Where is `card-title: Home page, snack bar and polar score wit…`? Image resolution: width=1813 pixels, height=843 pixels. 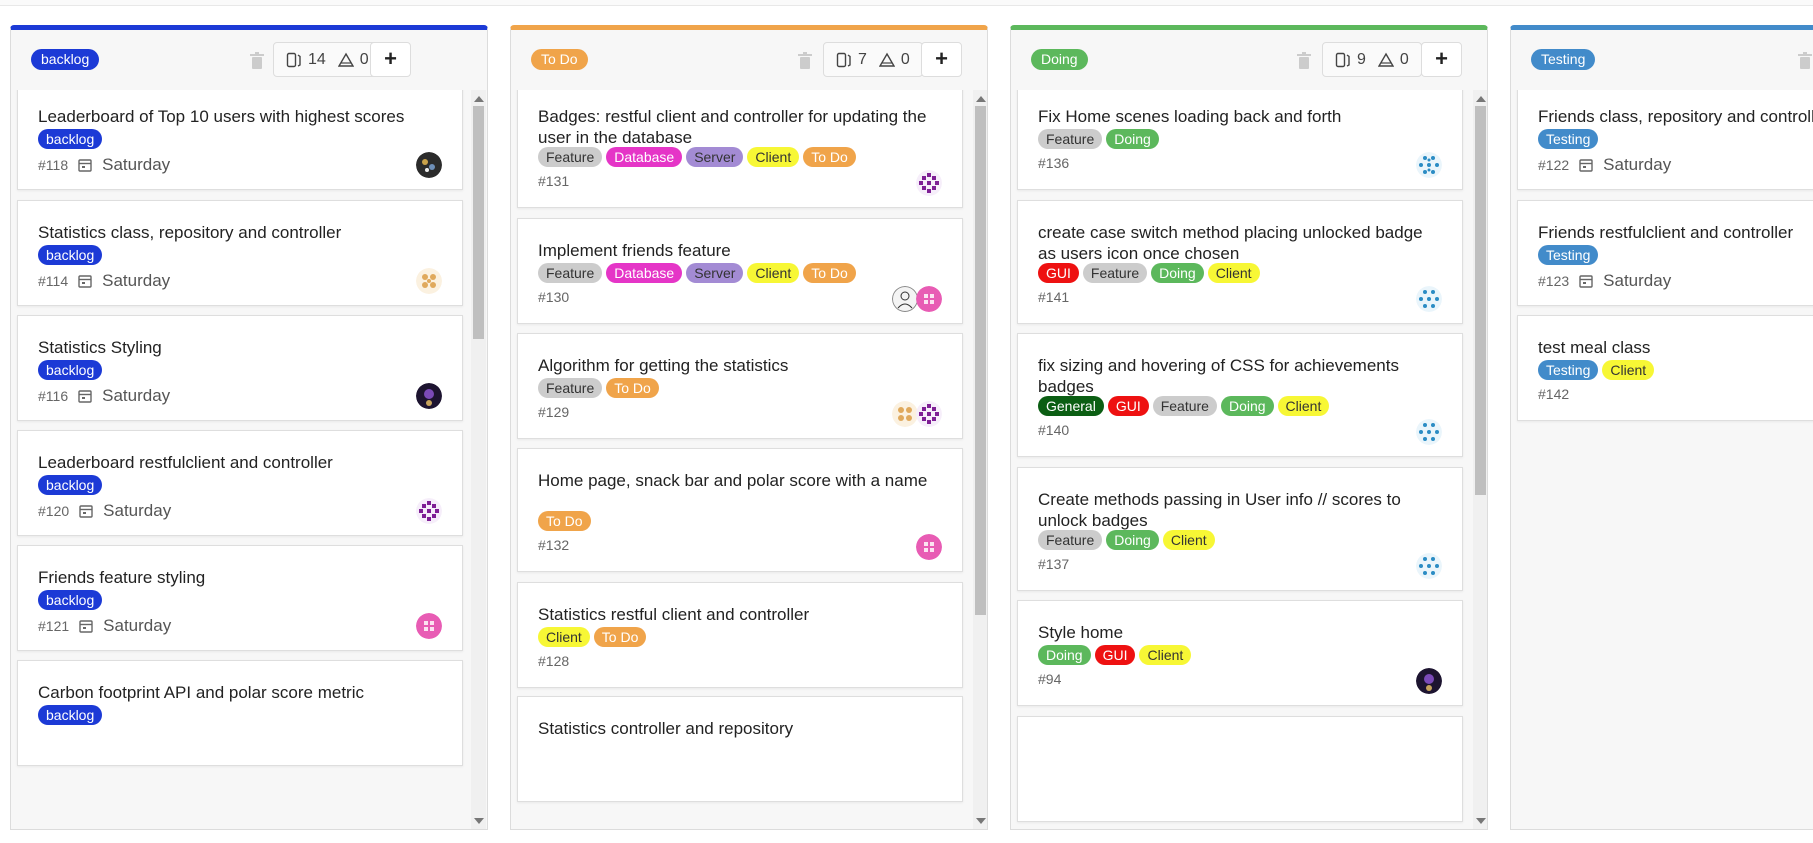
card-title: Home page, snack bar and polar score wit… is located at coordinates (733, 480).